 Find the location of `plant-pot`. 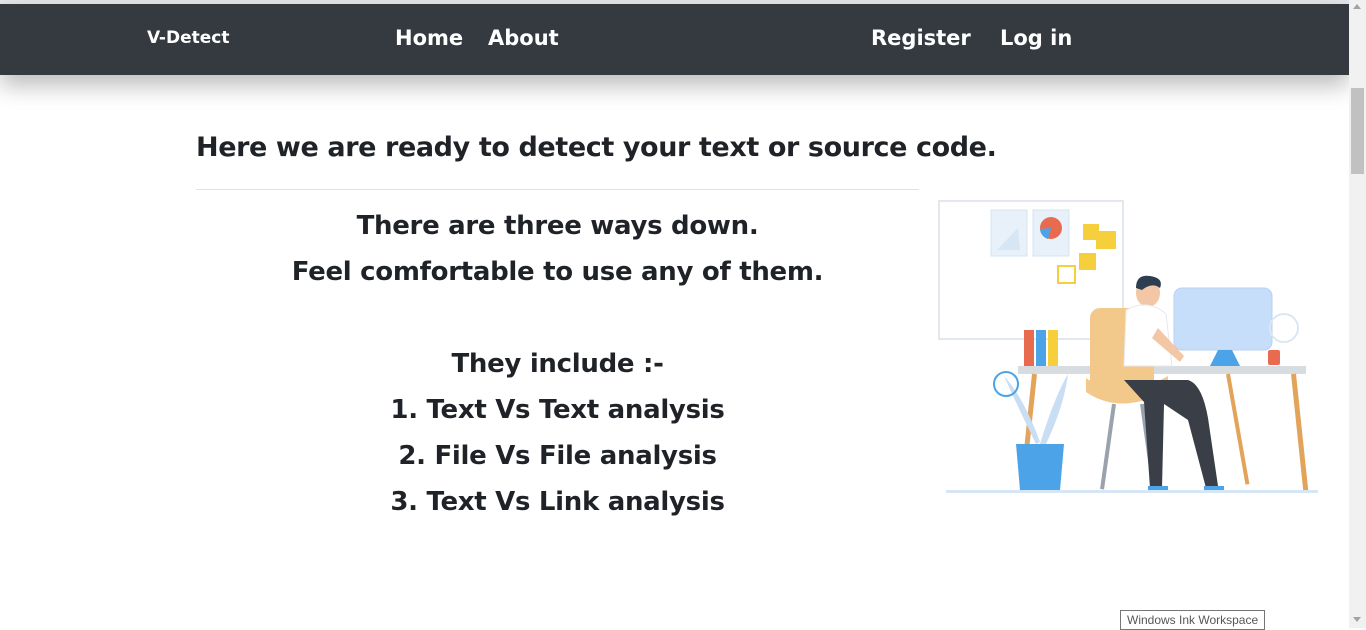

plant-pot is located at coordinates (1040, 467).